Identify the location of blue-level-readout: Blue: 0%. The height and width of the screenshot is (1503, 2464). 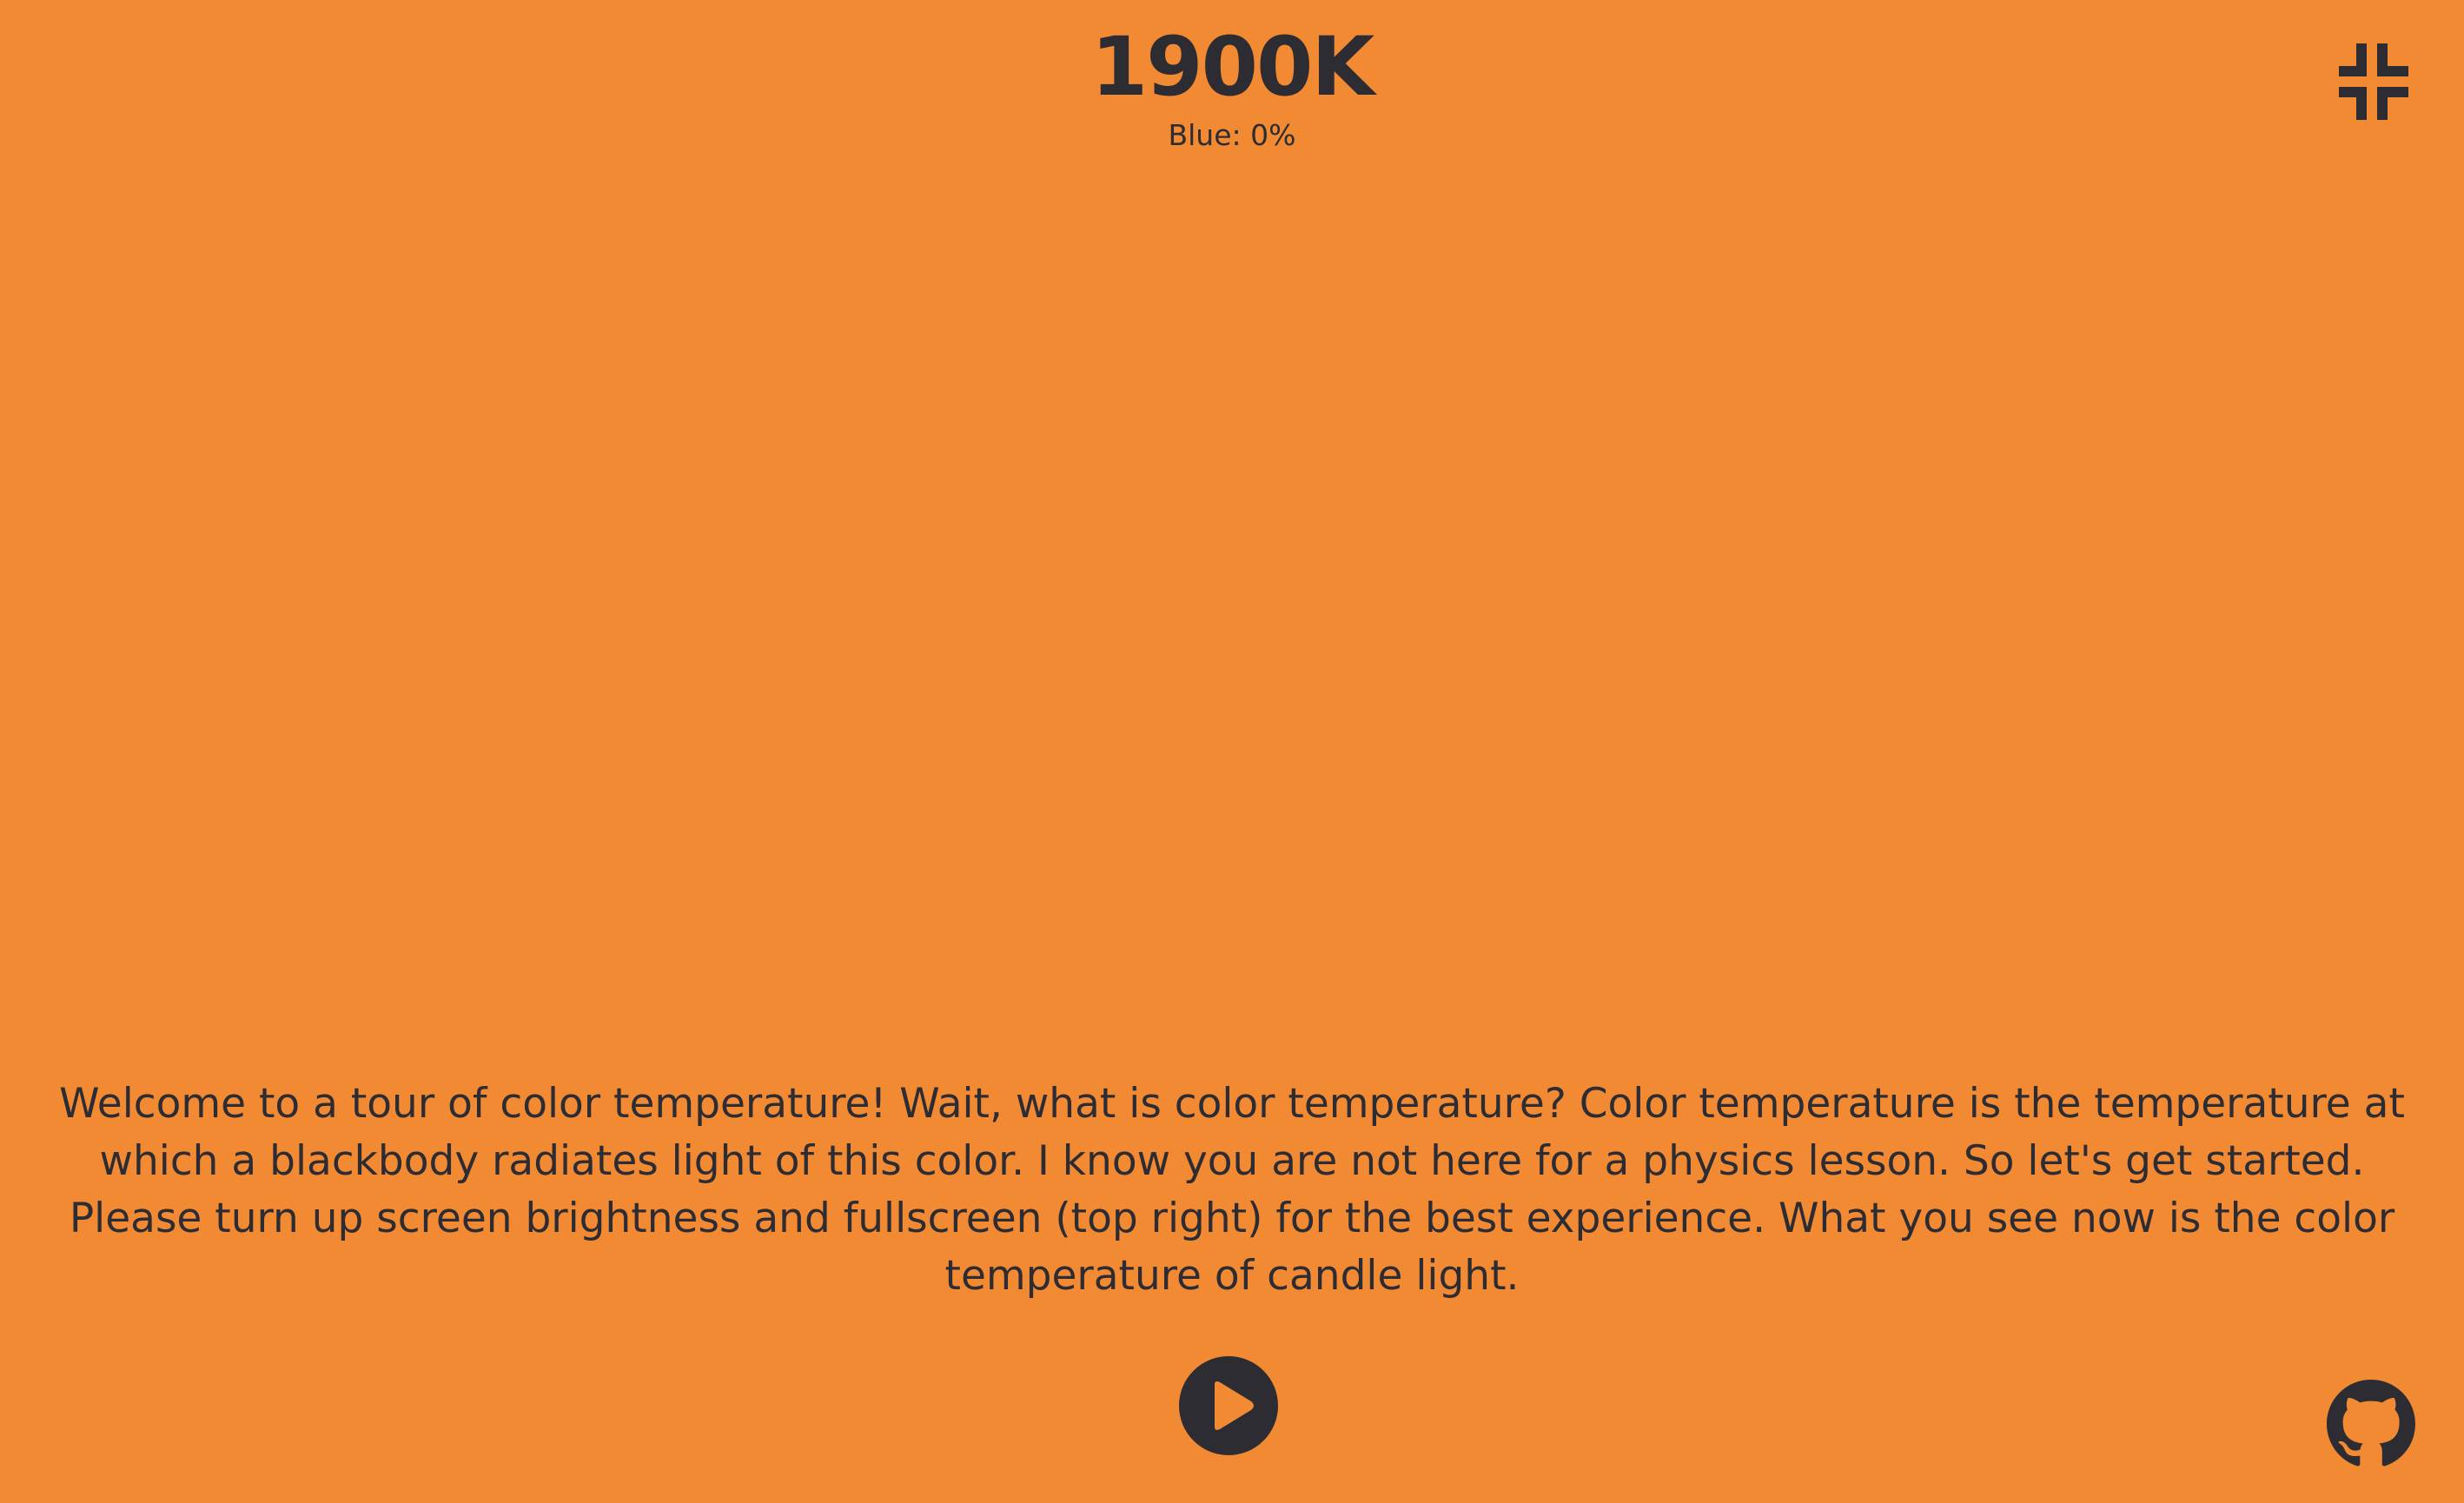
(1232, 135).